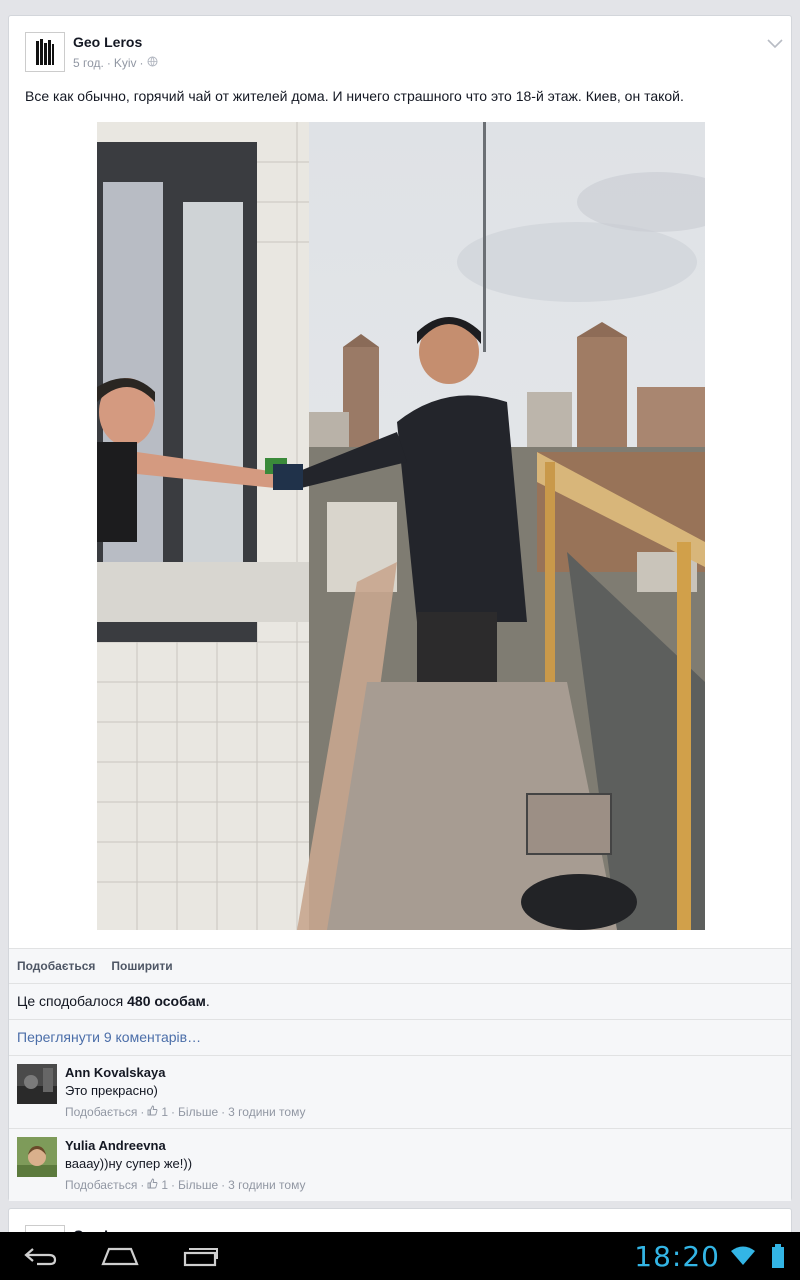  Describe the element at coordinates (400, 1001) in the screenshot. I see `likes-summary: Це сподобалося 480 особам.` at that location.